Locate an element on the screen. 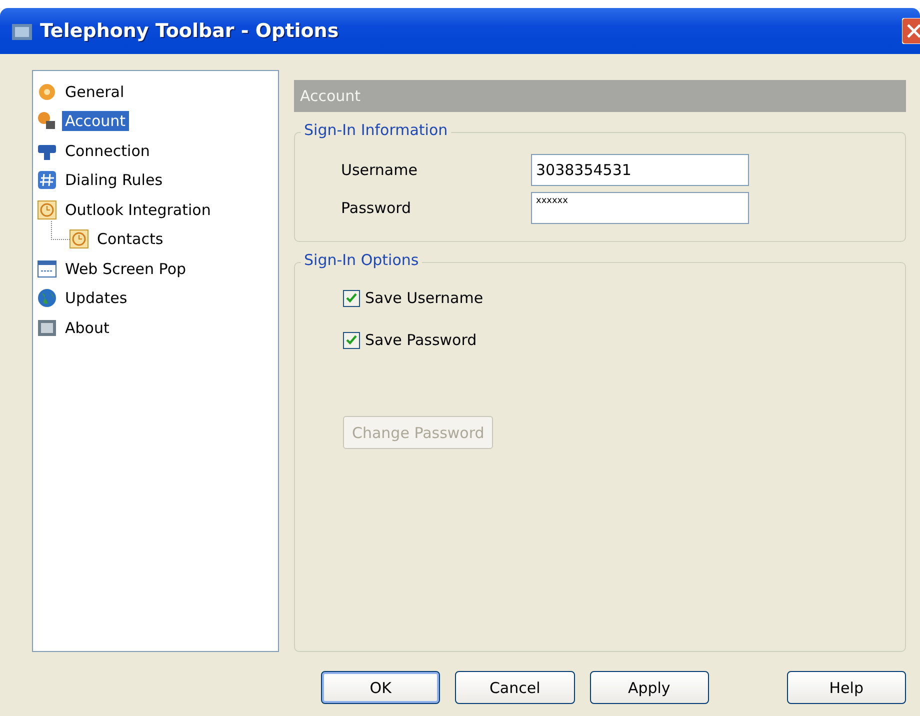  field-label: Password is located at coordinates (376, 208).